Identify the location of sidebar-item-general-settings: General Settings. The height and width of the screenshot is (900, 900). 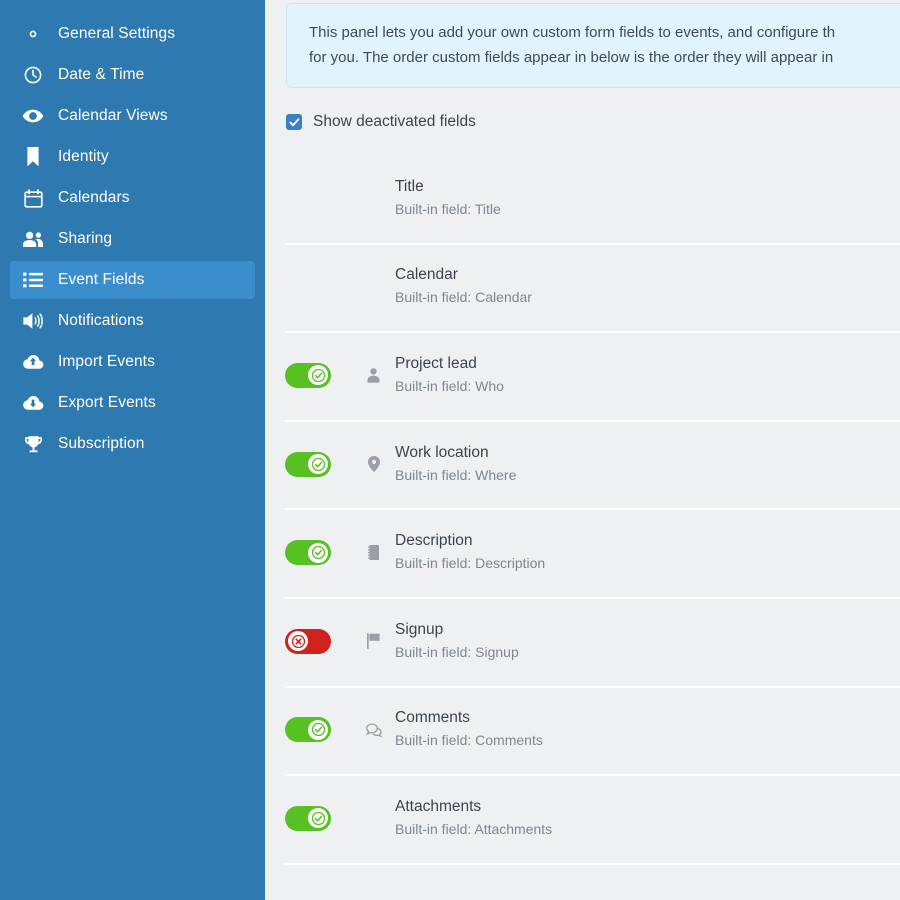
(132, 34).